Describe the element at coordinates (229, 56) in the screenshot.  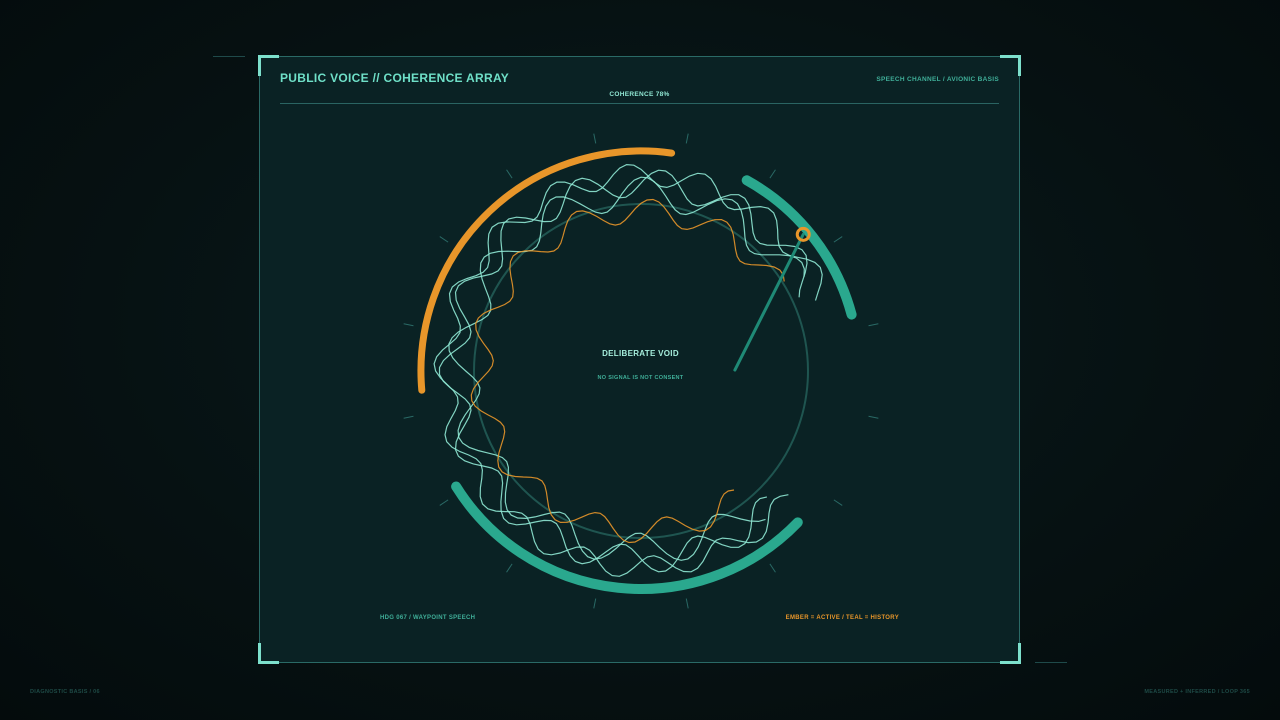
I see `frame-tick-top-left` at that location.